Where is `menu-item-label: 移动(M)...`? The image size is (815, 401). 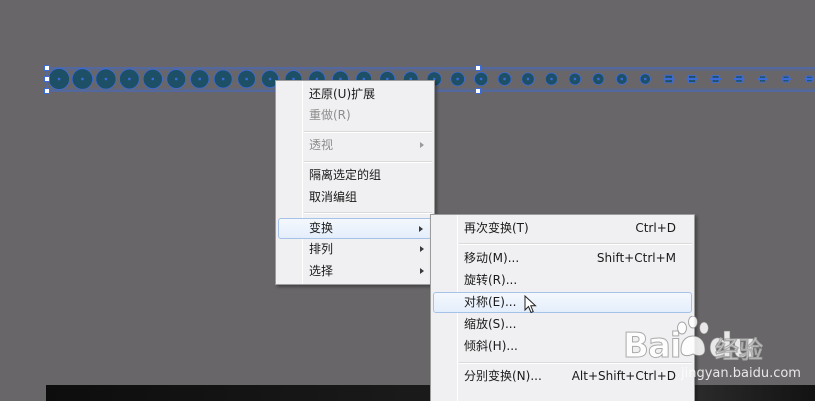 menu-item-label: 移动(M)... is located at coordinates (492, 258).